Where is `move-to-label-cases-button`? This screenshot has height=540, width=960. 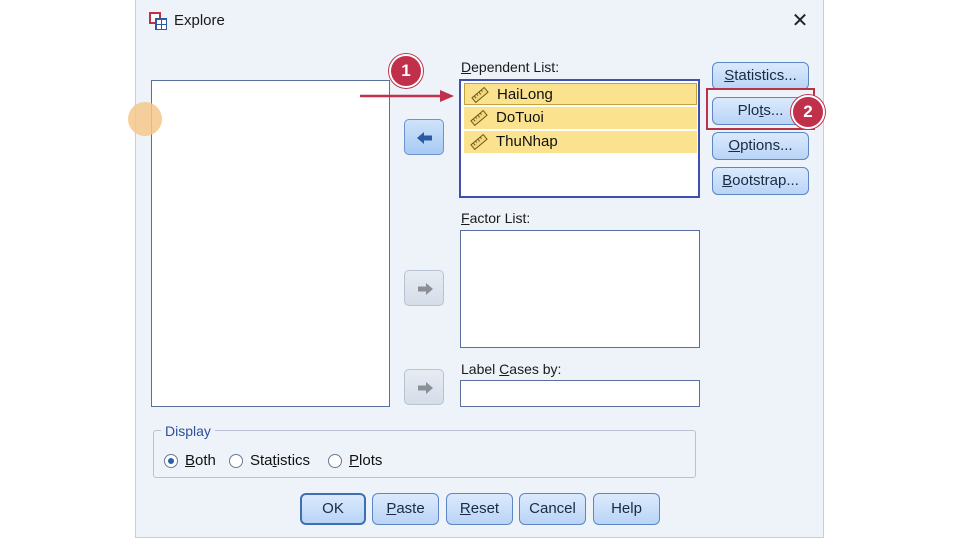
move-to-label-cases-button is located at coordinates (424, 387).